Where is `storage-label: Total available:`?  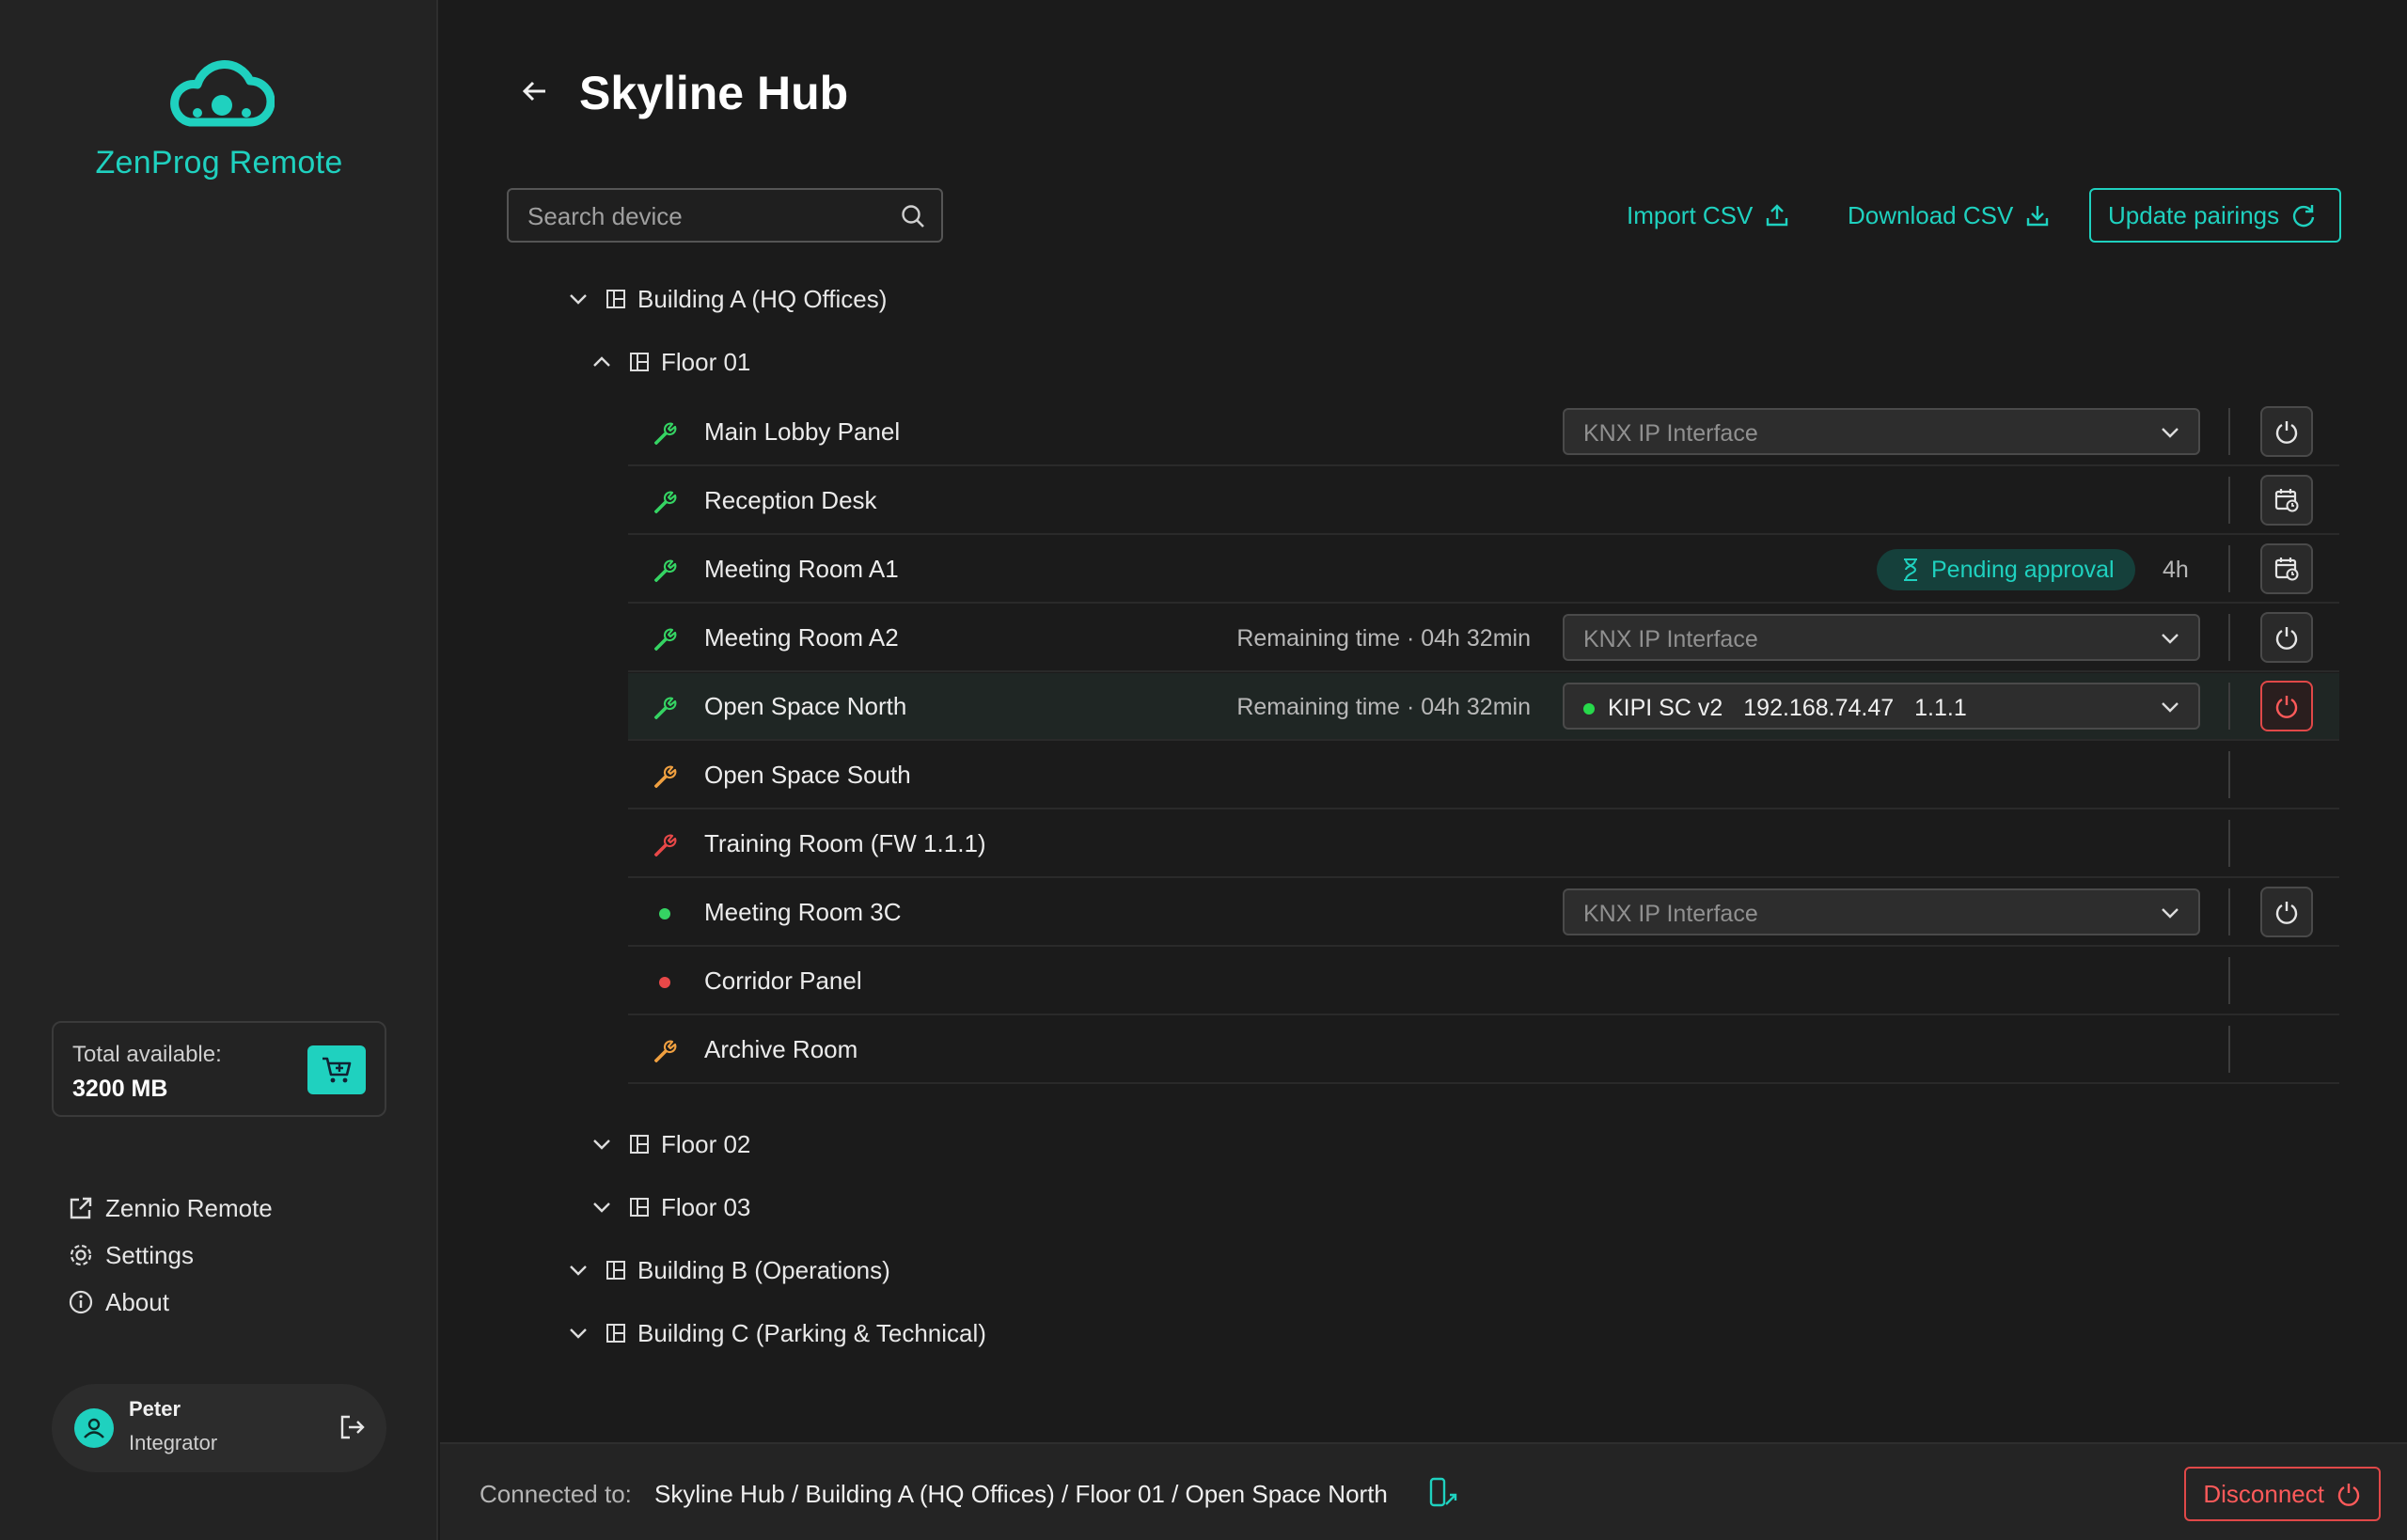 storage-label: Total available: is located at coordinates (147, 1055).